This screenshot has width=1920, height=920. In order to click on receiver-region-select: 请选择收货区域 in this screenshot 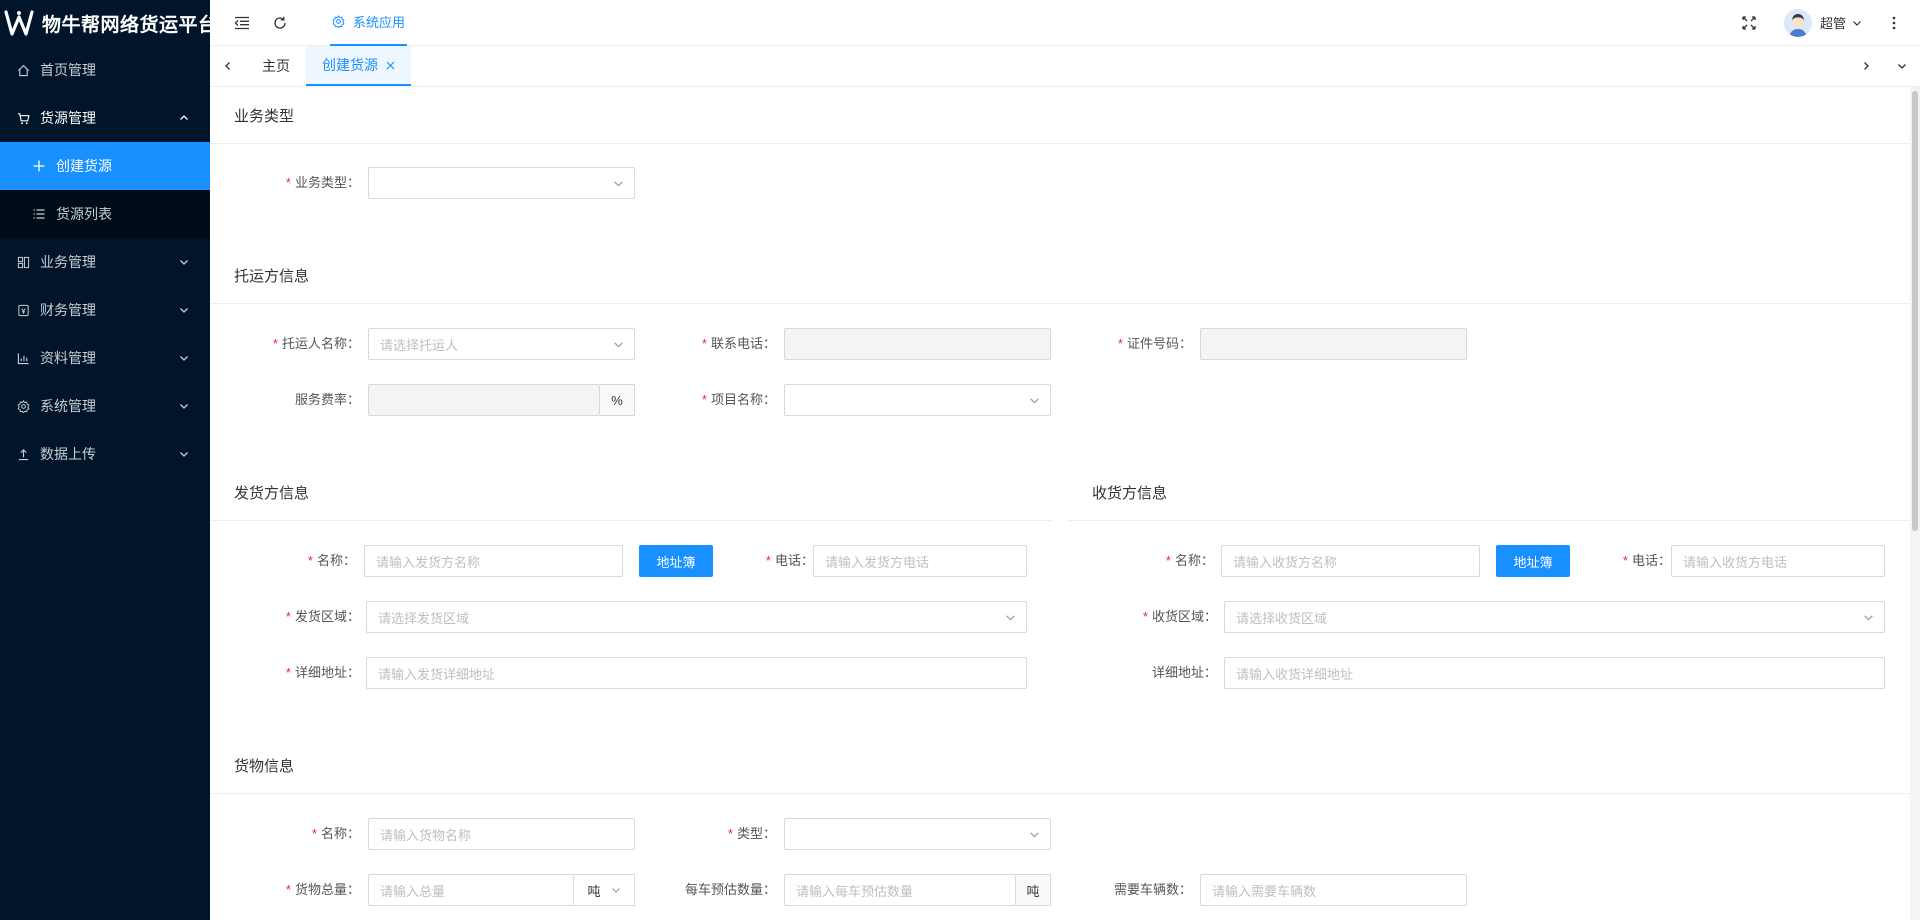, I will do `click(1554, 617)`.